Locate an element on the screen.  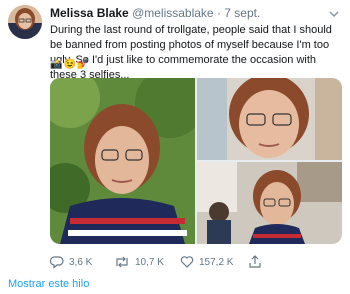
author-name: Melissa Blake is located at coordinates (89, 13).